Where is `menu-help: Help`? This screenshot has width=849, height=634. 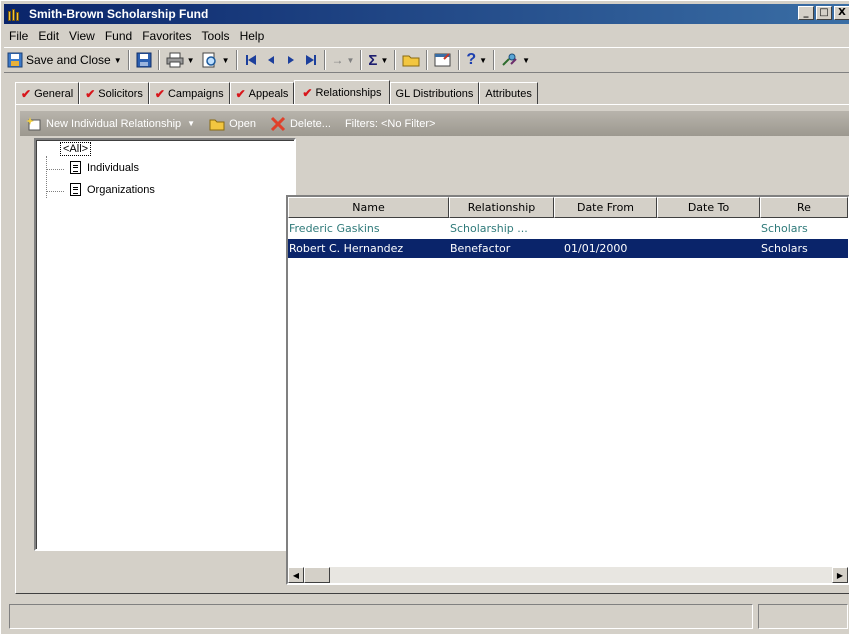 menu-help: Help is located at coordinates (252, 36).